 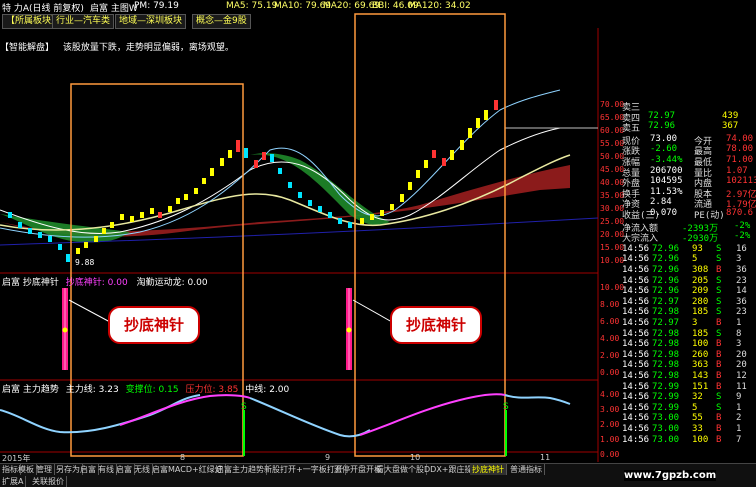 What do you see at coordinates (666, 323) in the screenshot?
I see `tick-price: 72.97` at bounding box center [666, 323].